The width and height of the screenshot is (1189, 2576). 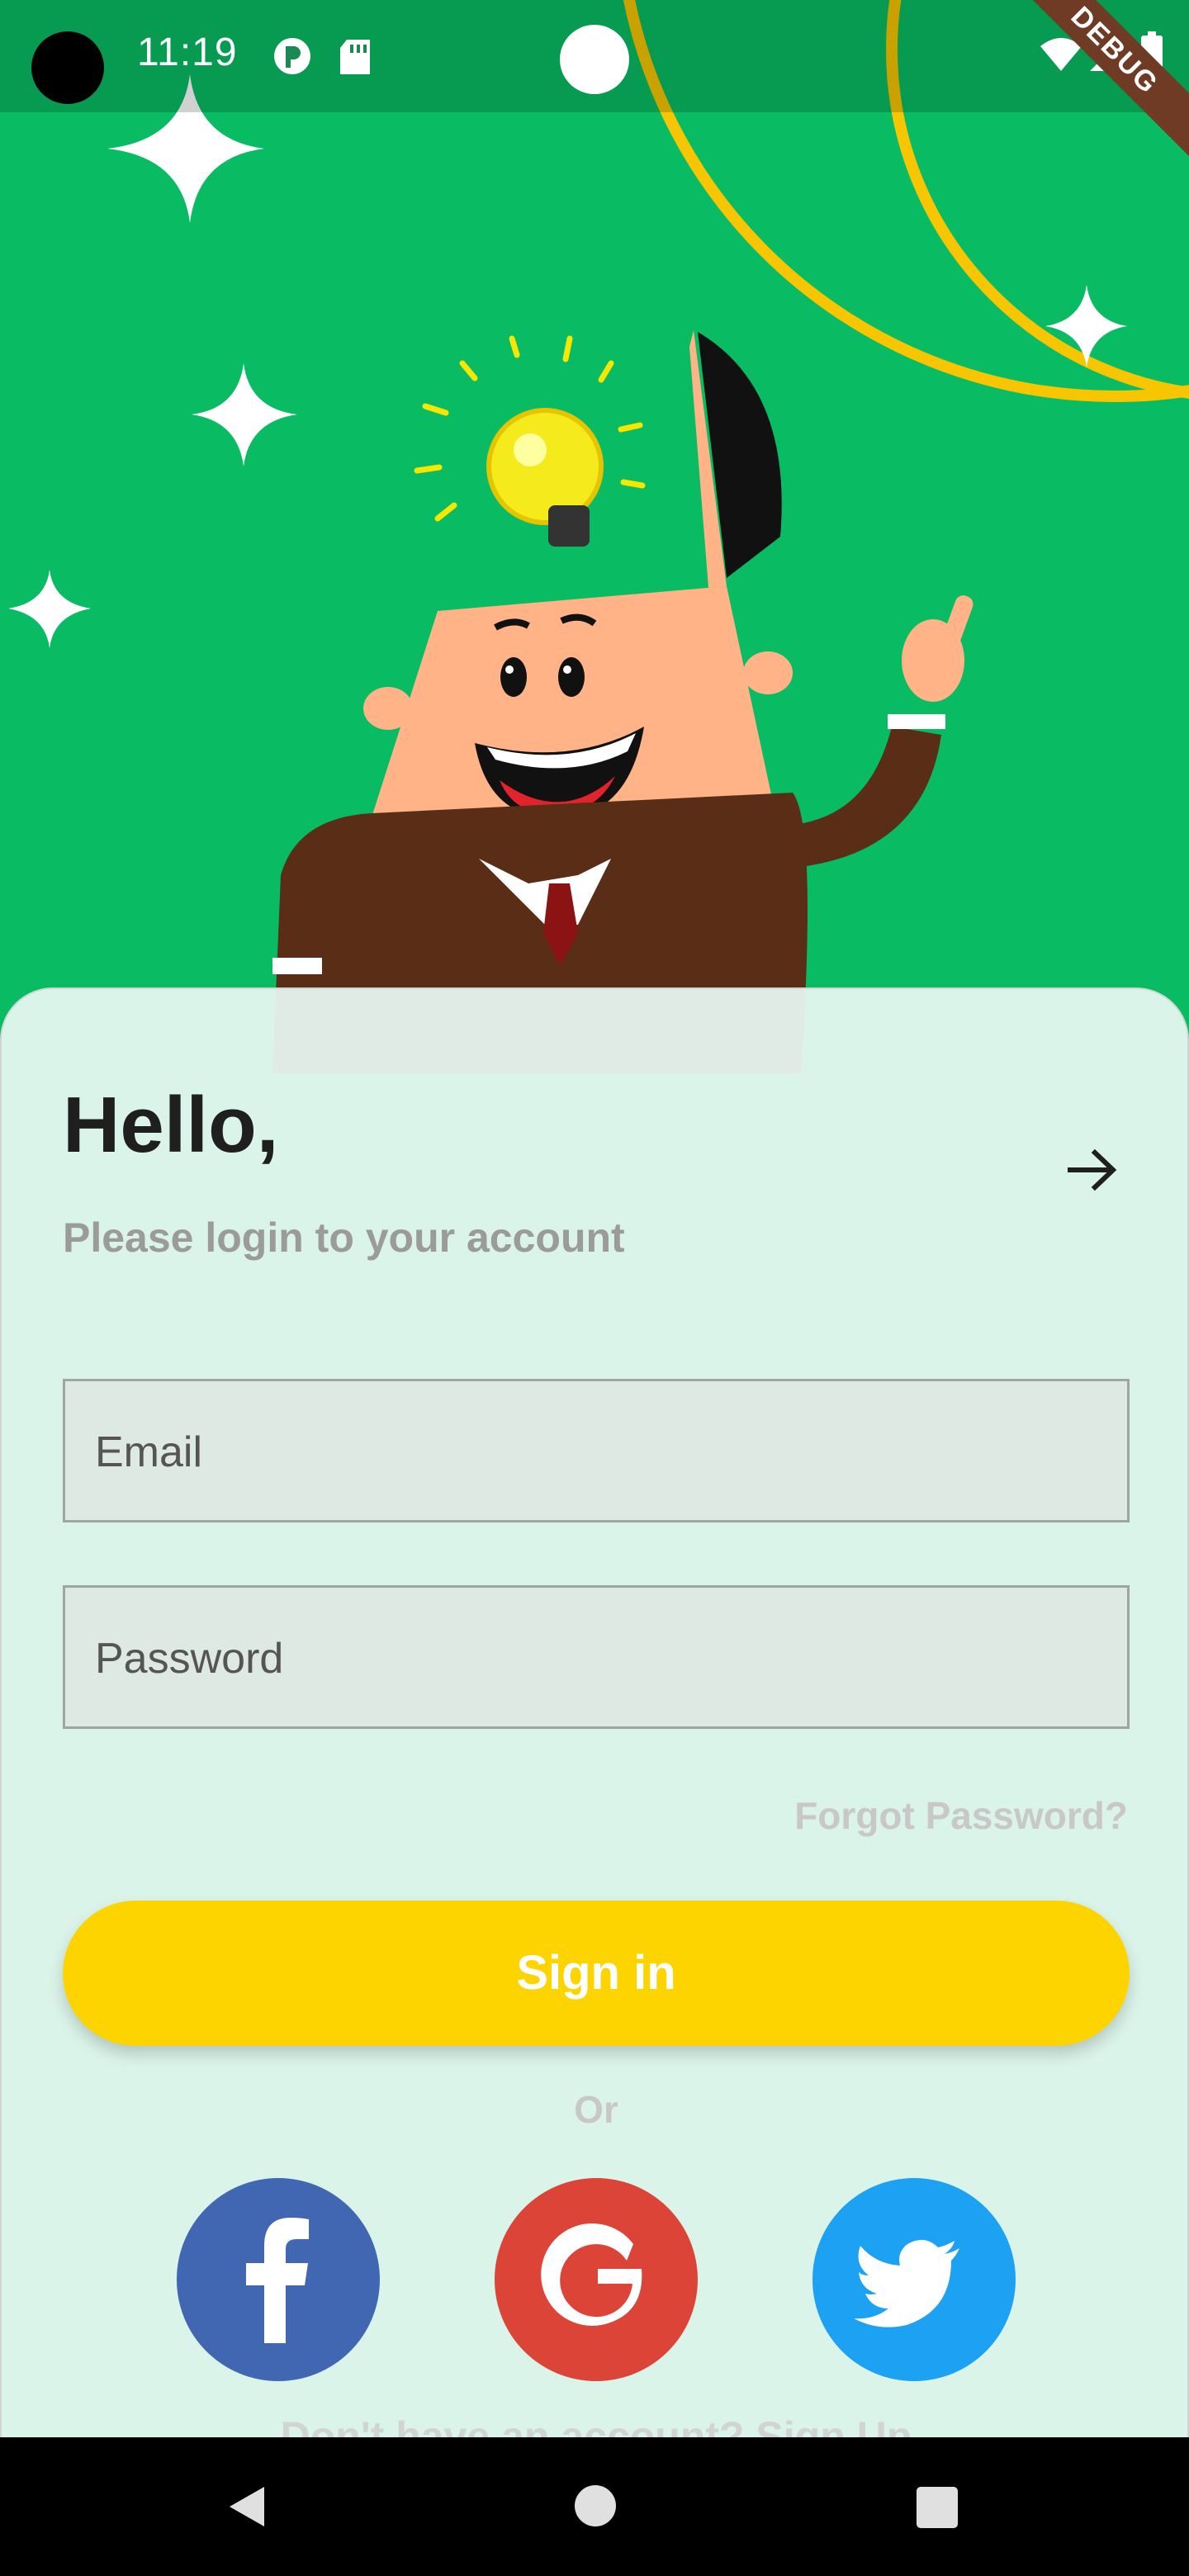 I want to click on back-icon, so click(x=247, y=2509).